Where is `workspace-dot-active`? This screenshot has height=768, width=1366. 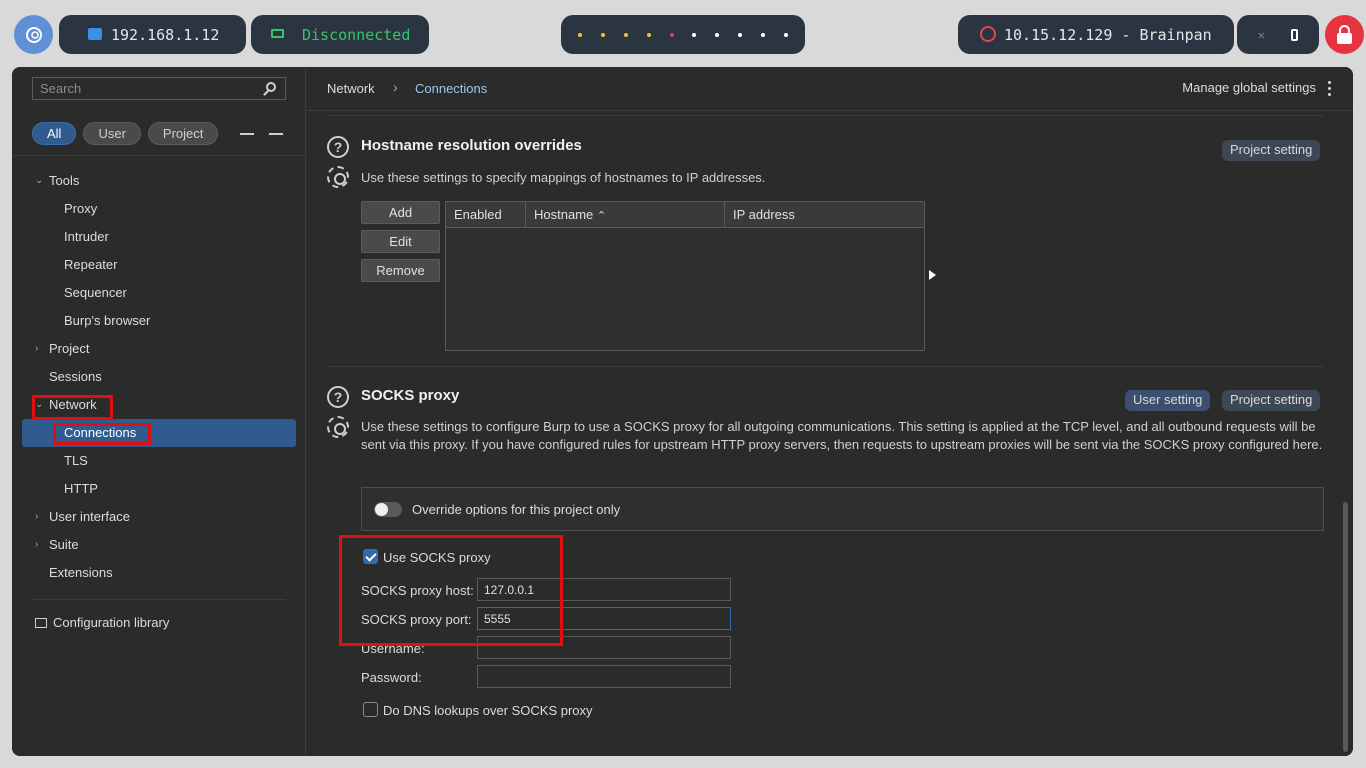
workspace-dot-active is located at coordinates (671, 34).